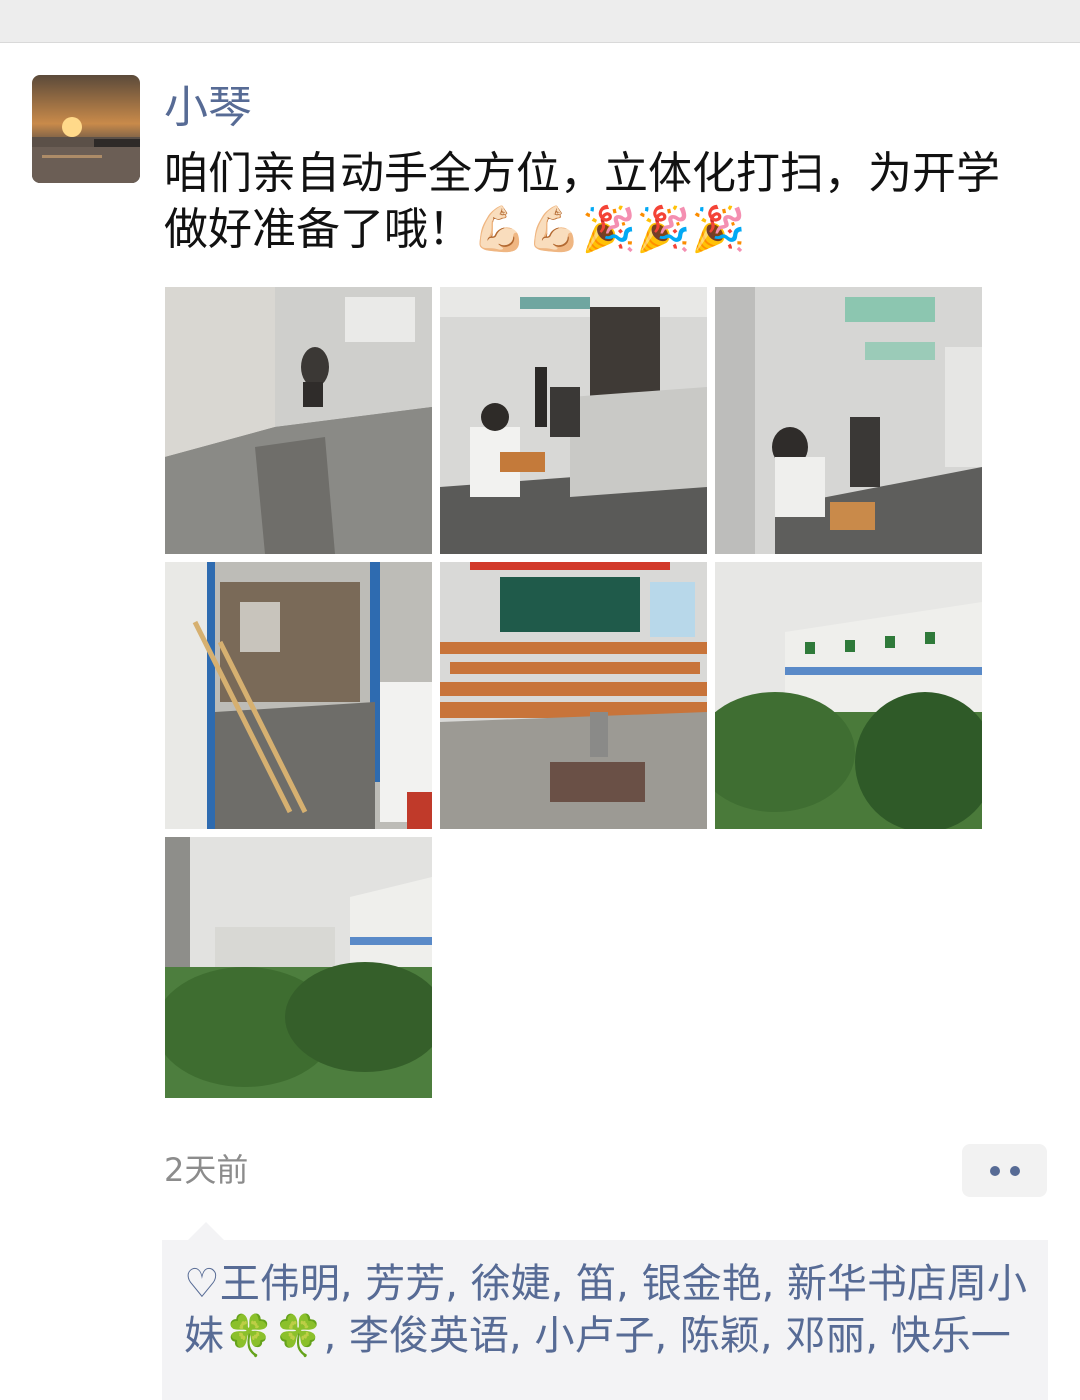  I want to click on heart-icon: ♡, so click(202, 1284).